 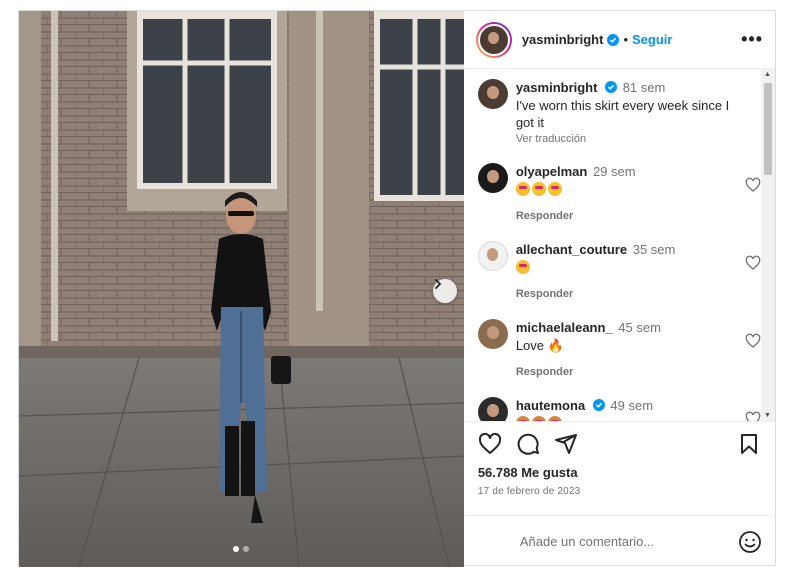 What do you see at coordinates (631, 405) in the screenshot?
I see `comment-time: 49 sem` at bounding box center [631, 405].